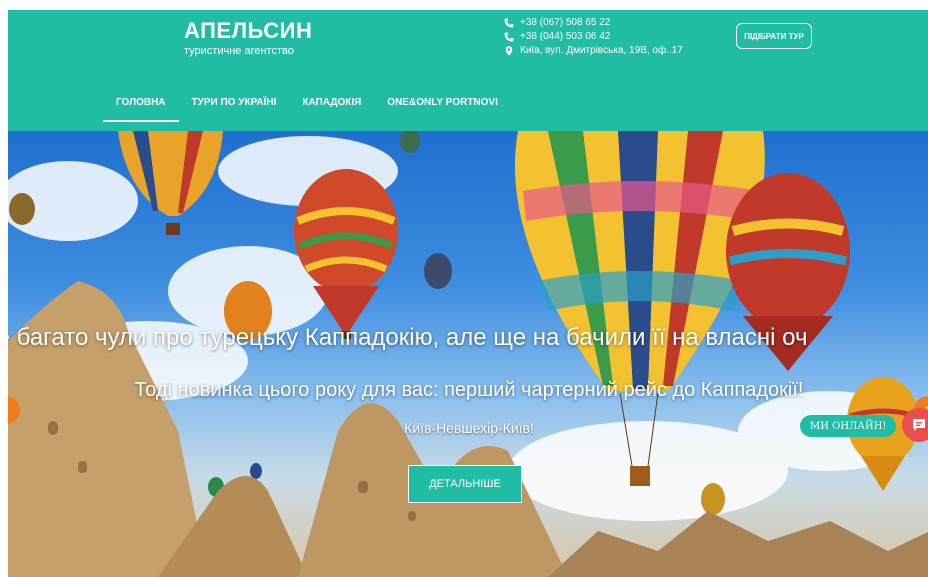 This screenshot has height=577, width=928. What do you see at coordinates (565, 36) in the screenshot?
I see `phone-2: +38 (044) 503 06 42` at bounding box center [565, 36].